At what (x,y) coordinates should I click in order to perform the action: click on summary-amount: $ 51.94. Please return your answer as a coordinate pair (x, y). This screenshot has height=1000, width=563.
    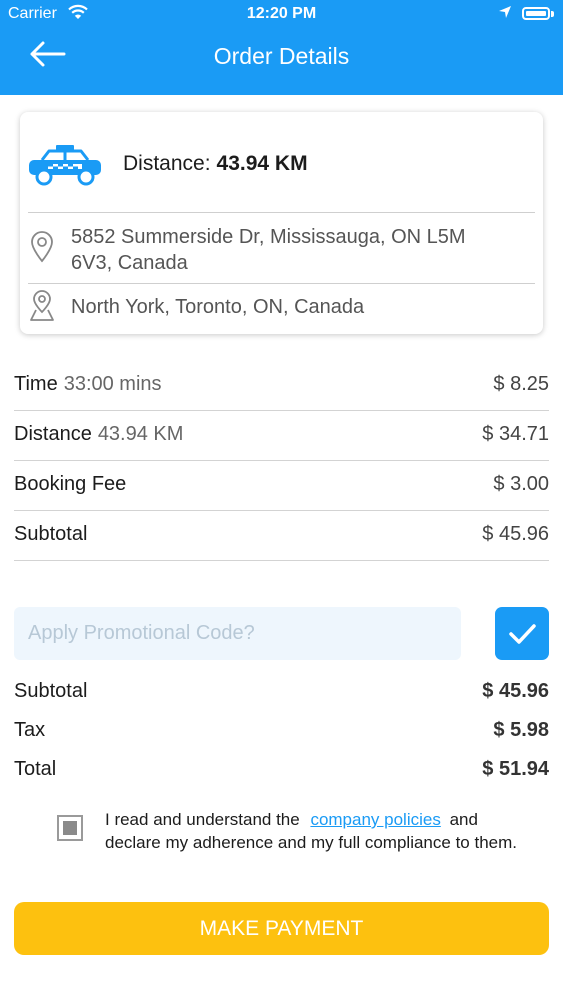
    Looking at the image, I should click on (515, 769).